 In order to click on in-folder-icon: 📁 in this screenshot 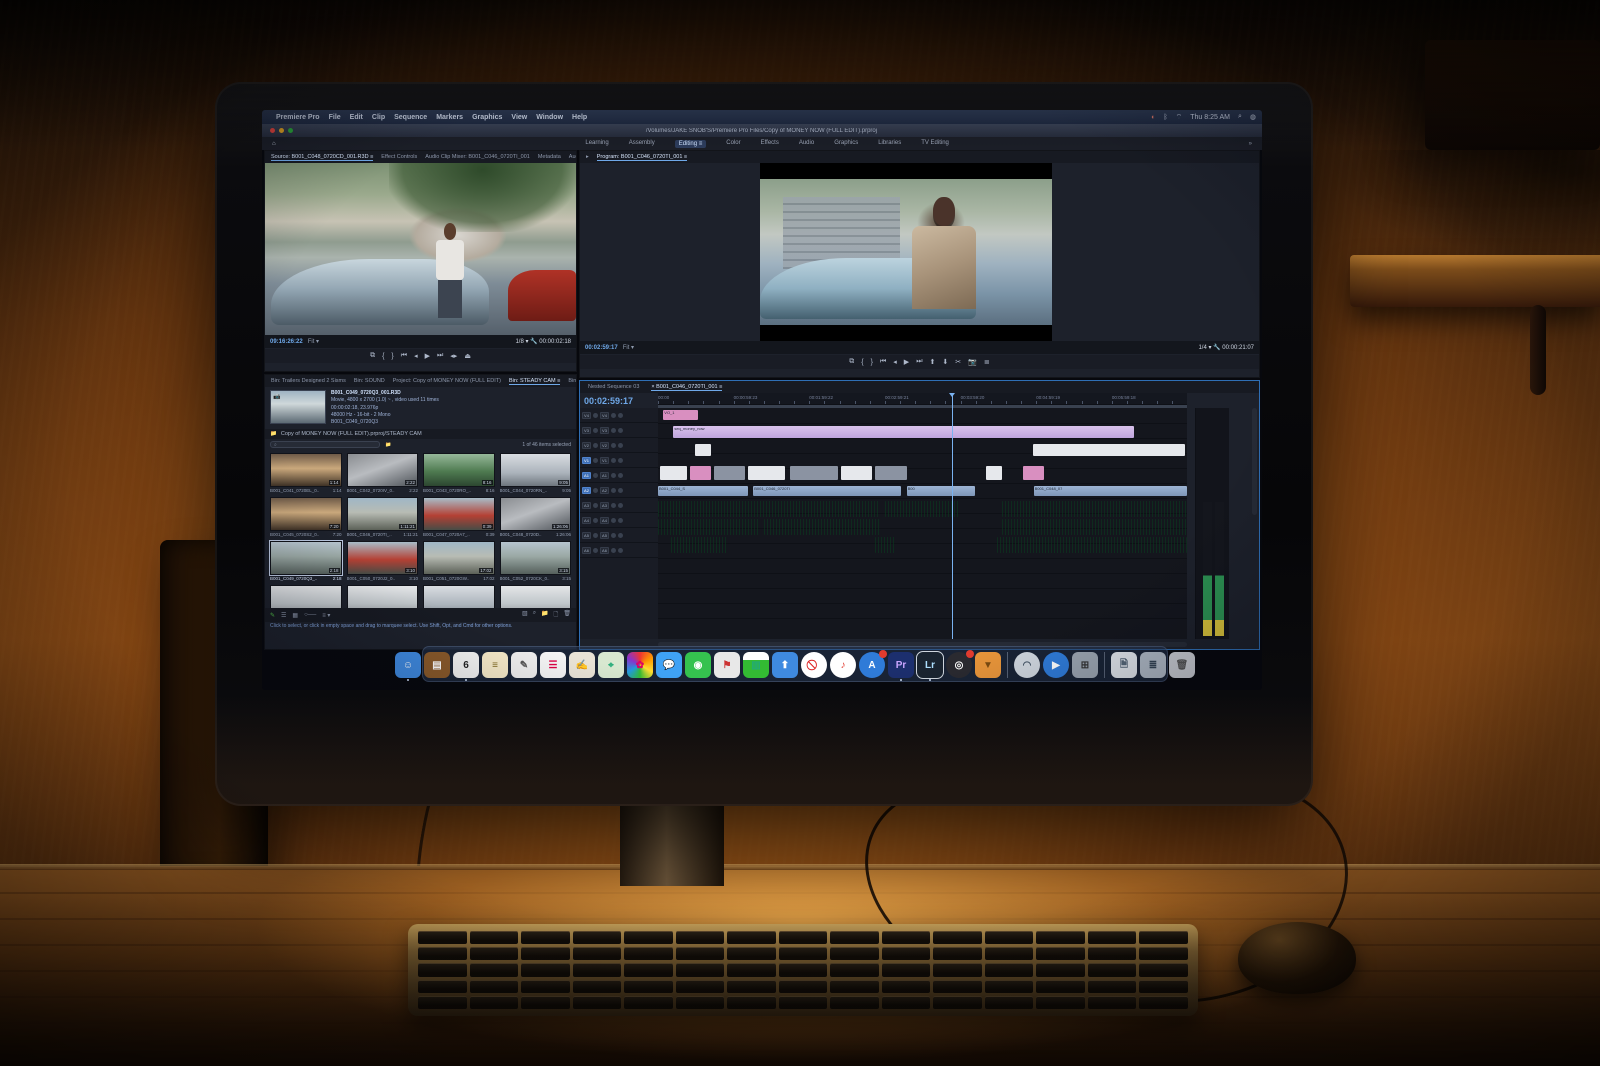, I will do `click(388, 445)`.